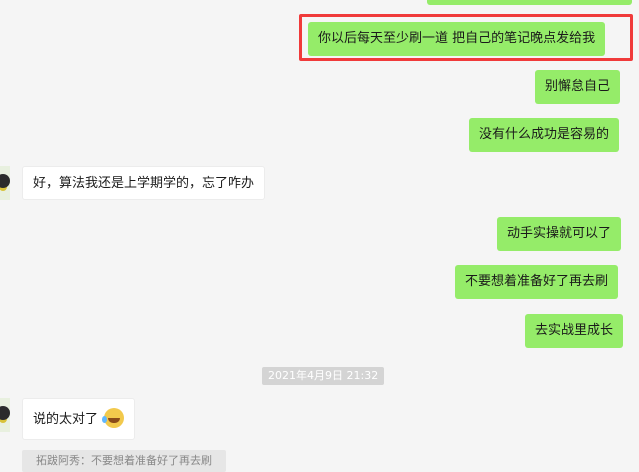 Image resolution: width=639 pixels, height=472 pixels. I want to click on timestamp: 2021年4月9日 21:32, so click(323, 376).